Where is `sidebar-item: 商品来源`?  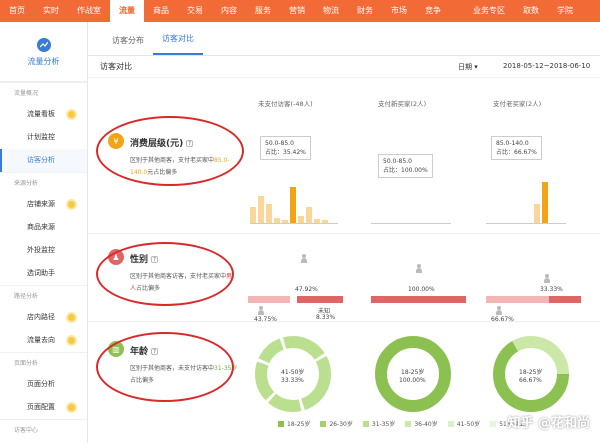
sidebar-item: 商品来源 is located at coordinates (43, 227).